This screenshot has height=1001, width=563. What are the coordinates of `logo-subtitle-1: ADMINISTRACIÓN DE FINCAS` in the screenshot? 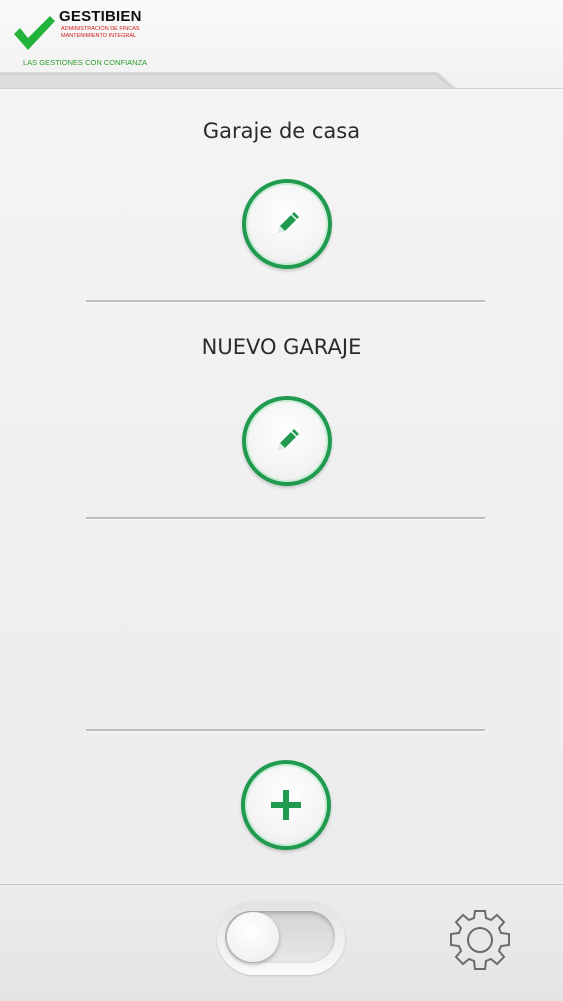 It's located at (100, 29).